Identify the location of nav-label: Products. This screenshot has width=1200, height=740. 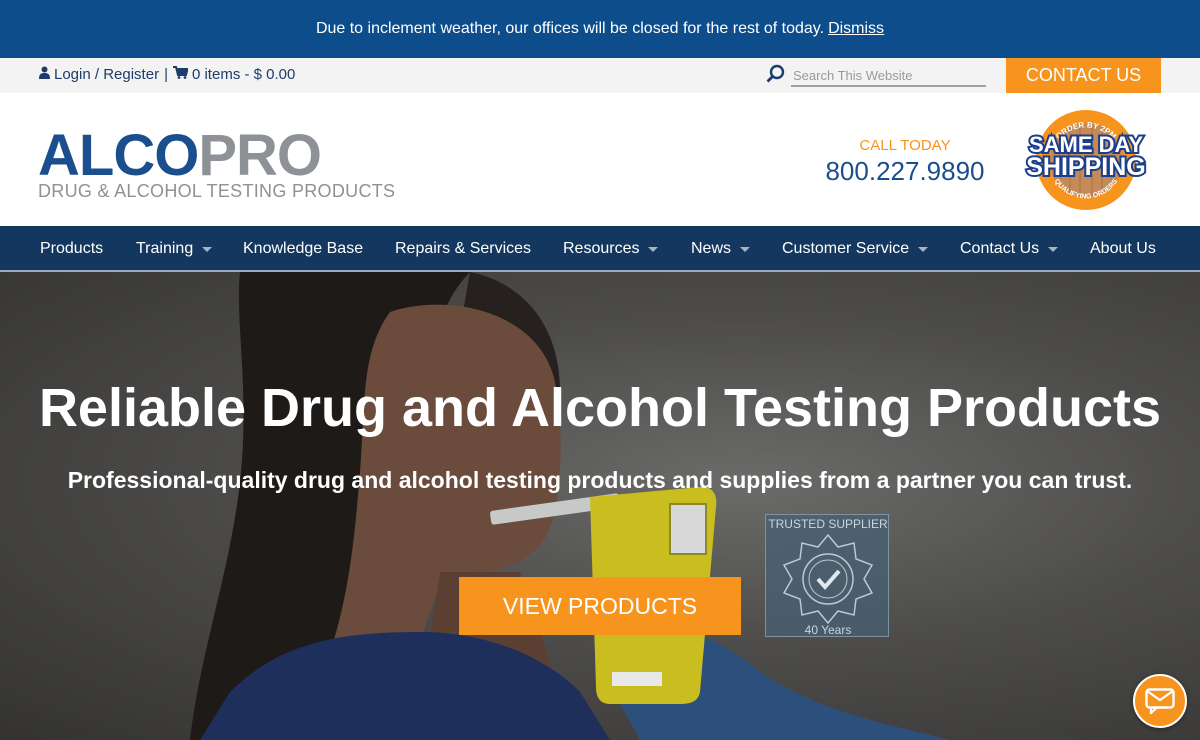
(72, 248).